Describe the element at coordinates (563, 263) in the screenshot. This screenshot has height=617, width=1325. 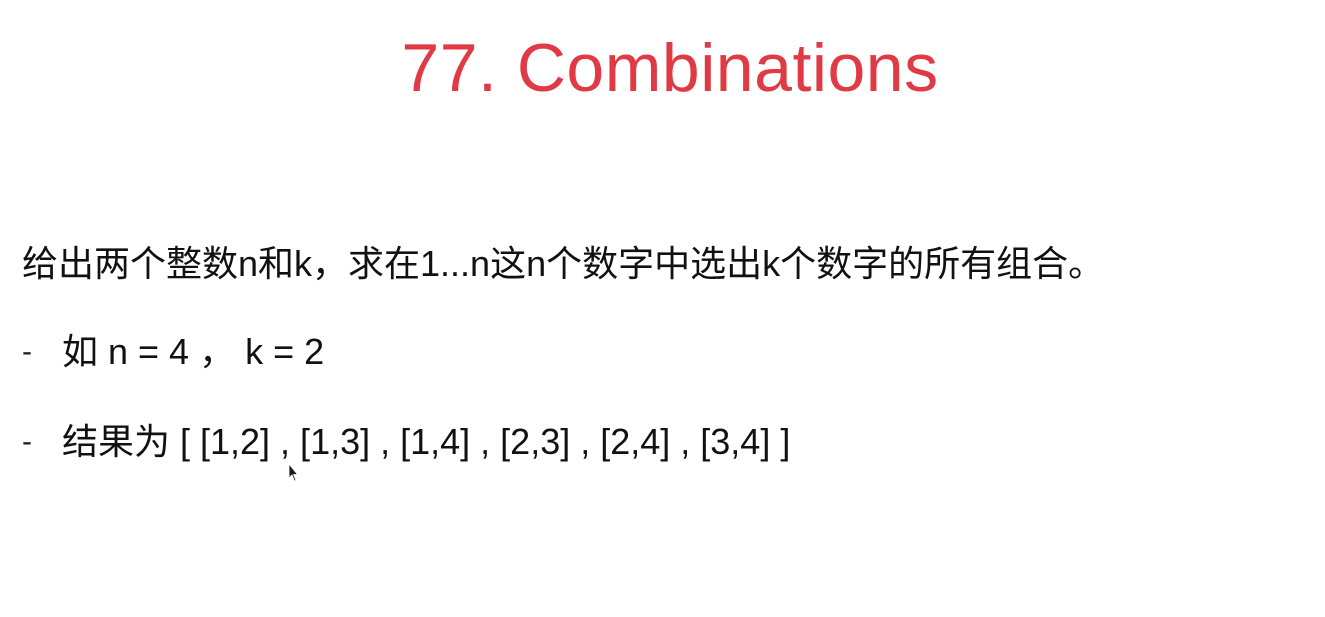
I see `problem-description: 给出两个整数n和k，求在1...n这n个数字中选出k个数字的所有组合。` at that location.